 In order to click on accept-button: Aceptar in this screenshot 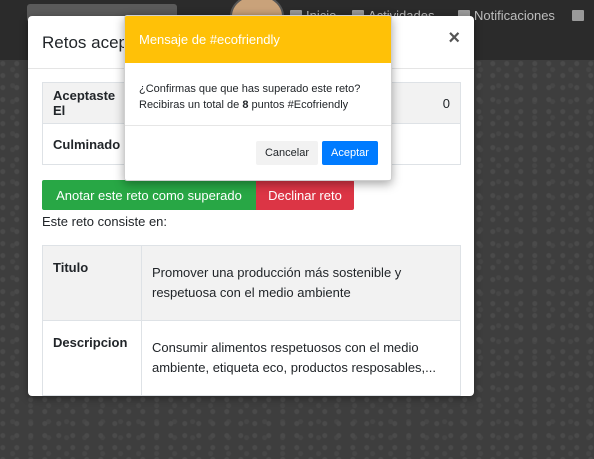, I will do `click(350, 153)`.